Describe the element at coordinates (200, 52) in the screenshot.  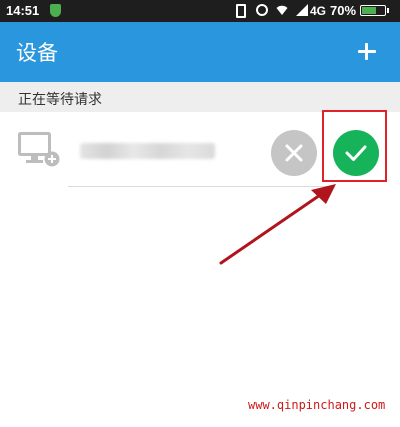
I see `app-bar: 设备` at that location.